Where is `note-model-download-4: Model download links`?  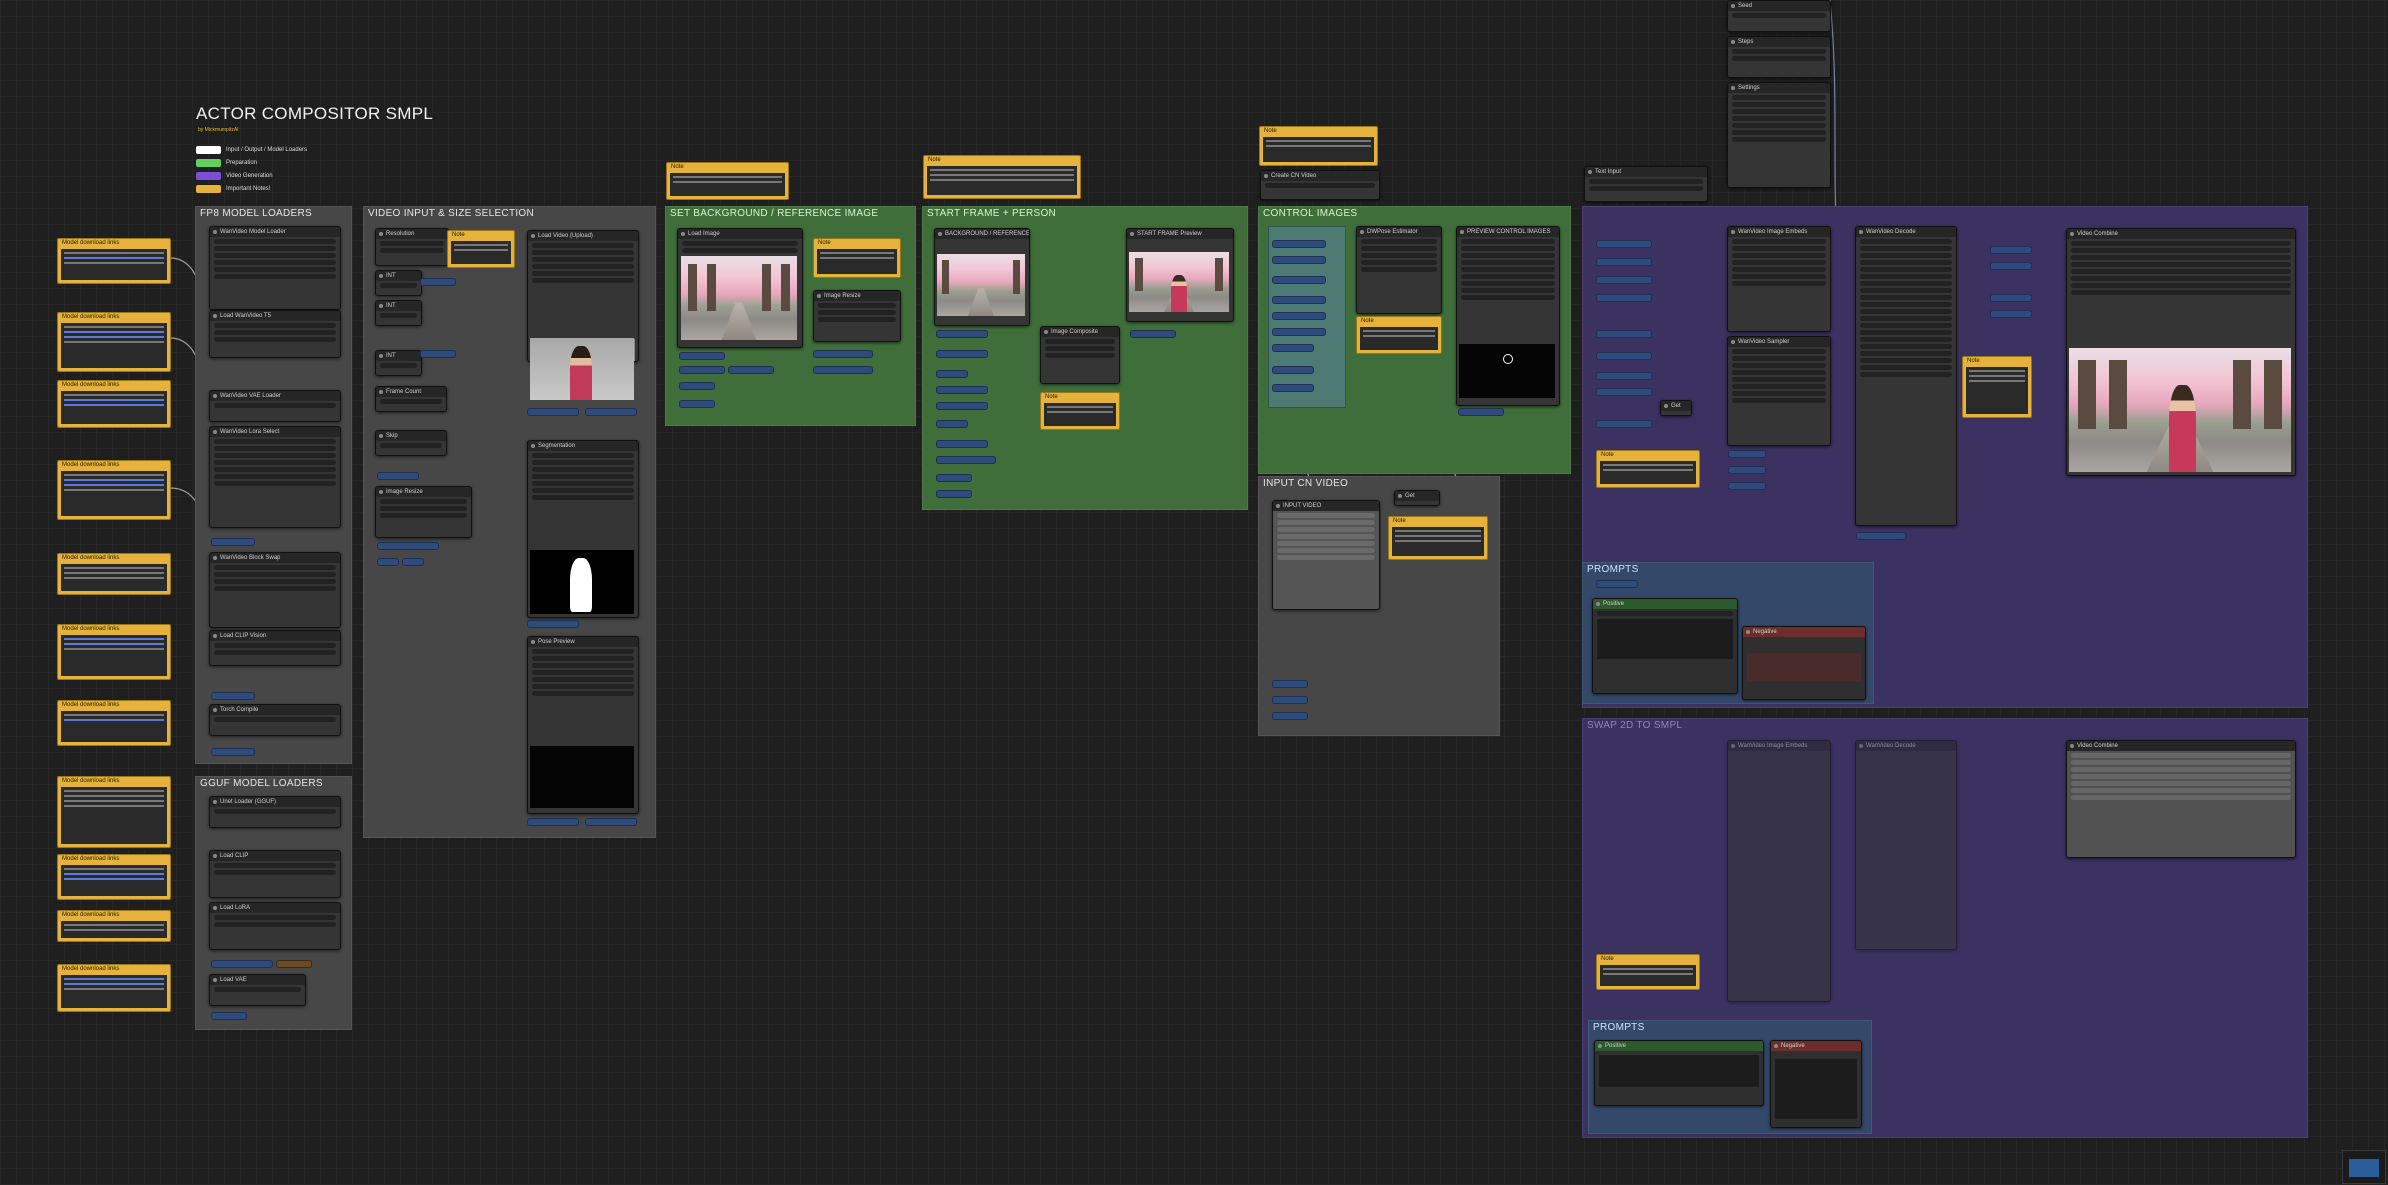
note-model-download-4: Model download links is located at coordinates (114, 490).